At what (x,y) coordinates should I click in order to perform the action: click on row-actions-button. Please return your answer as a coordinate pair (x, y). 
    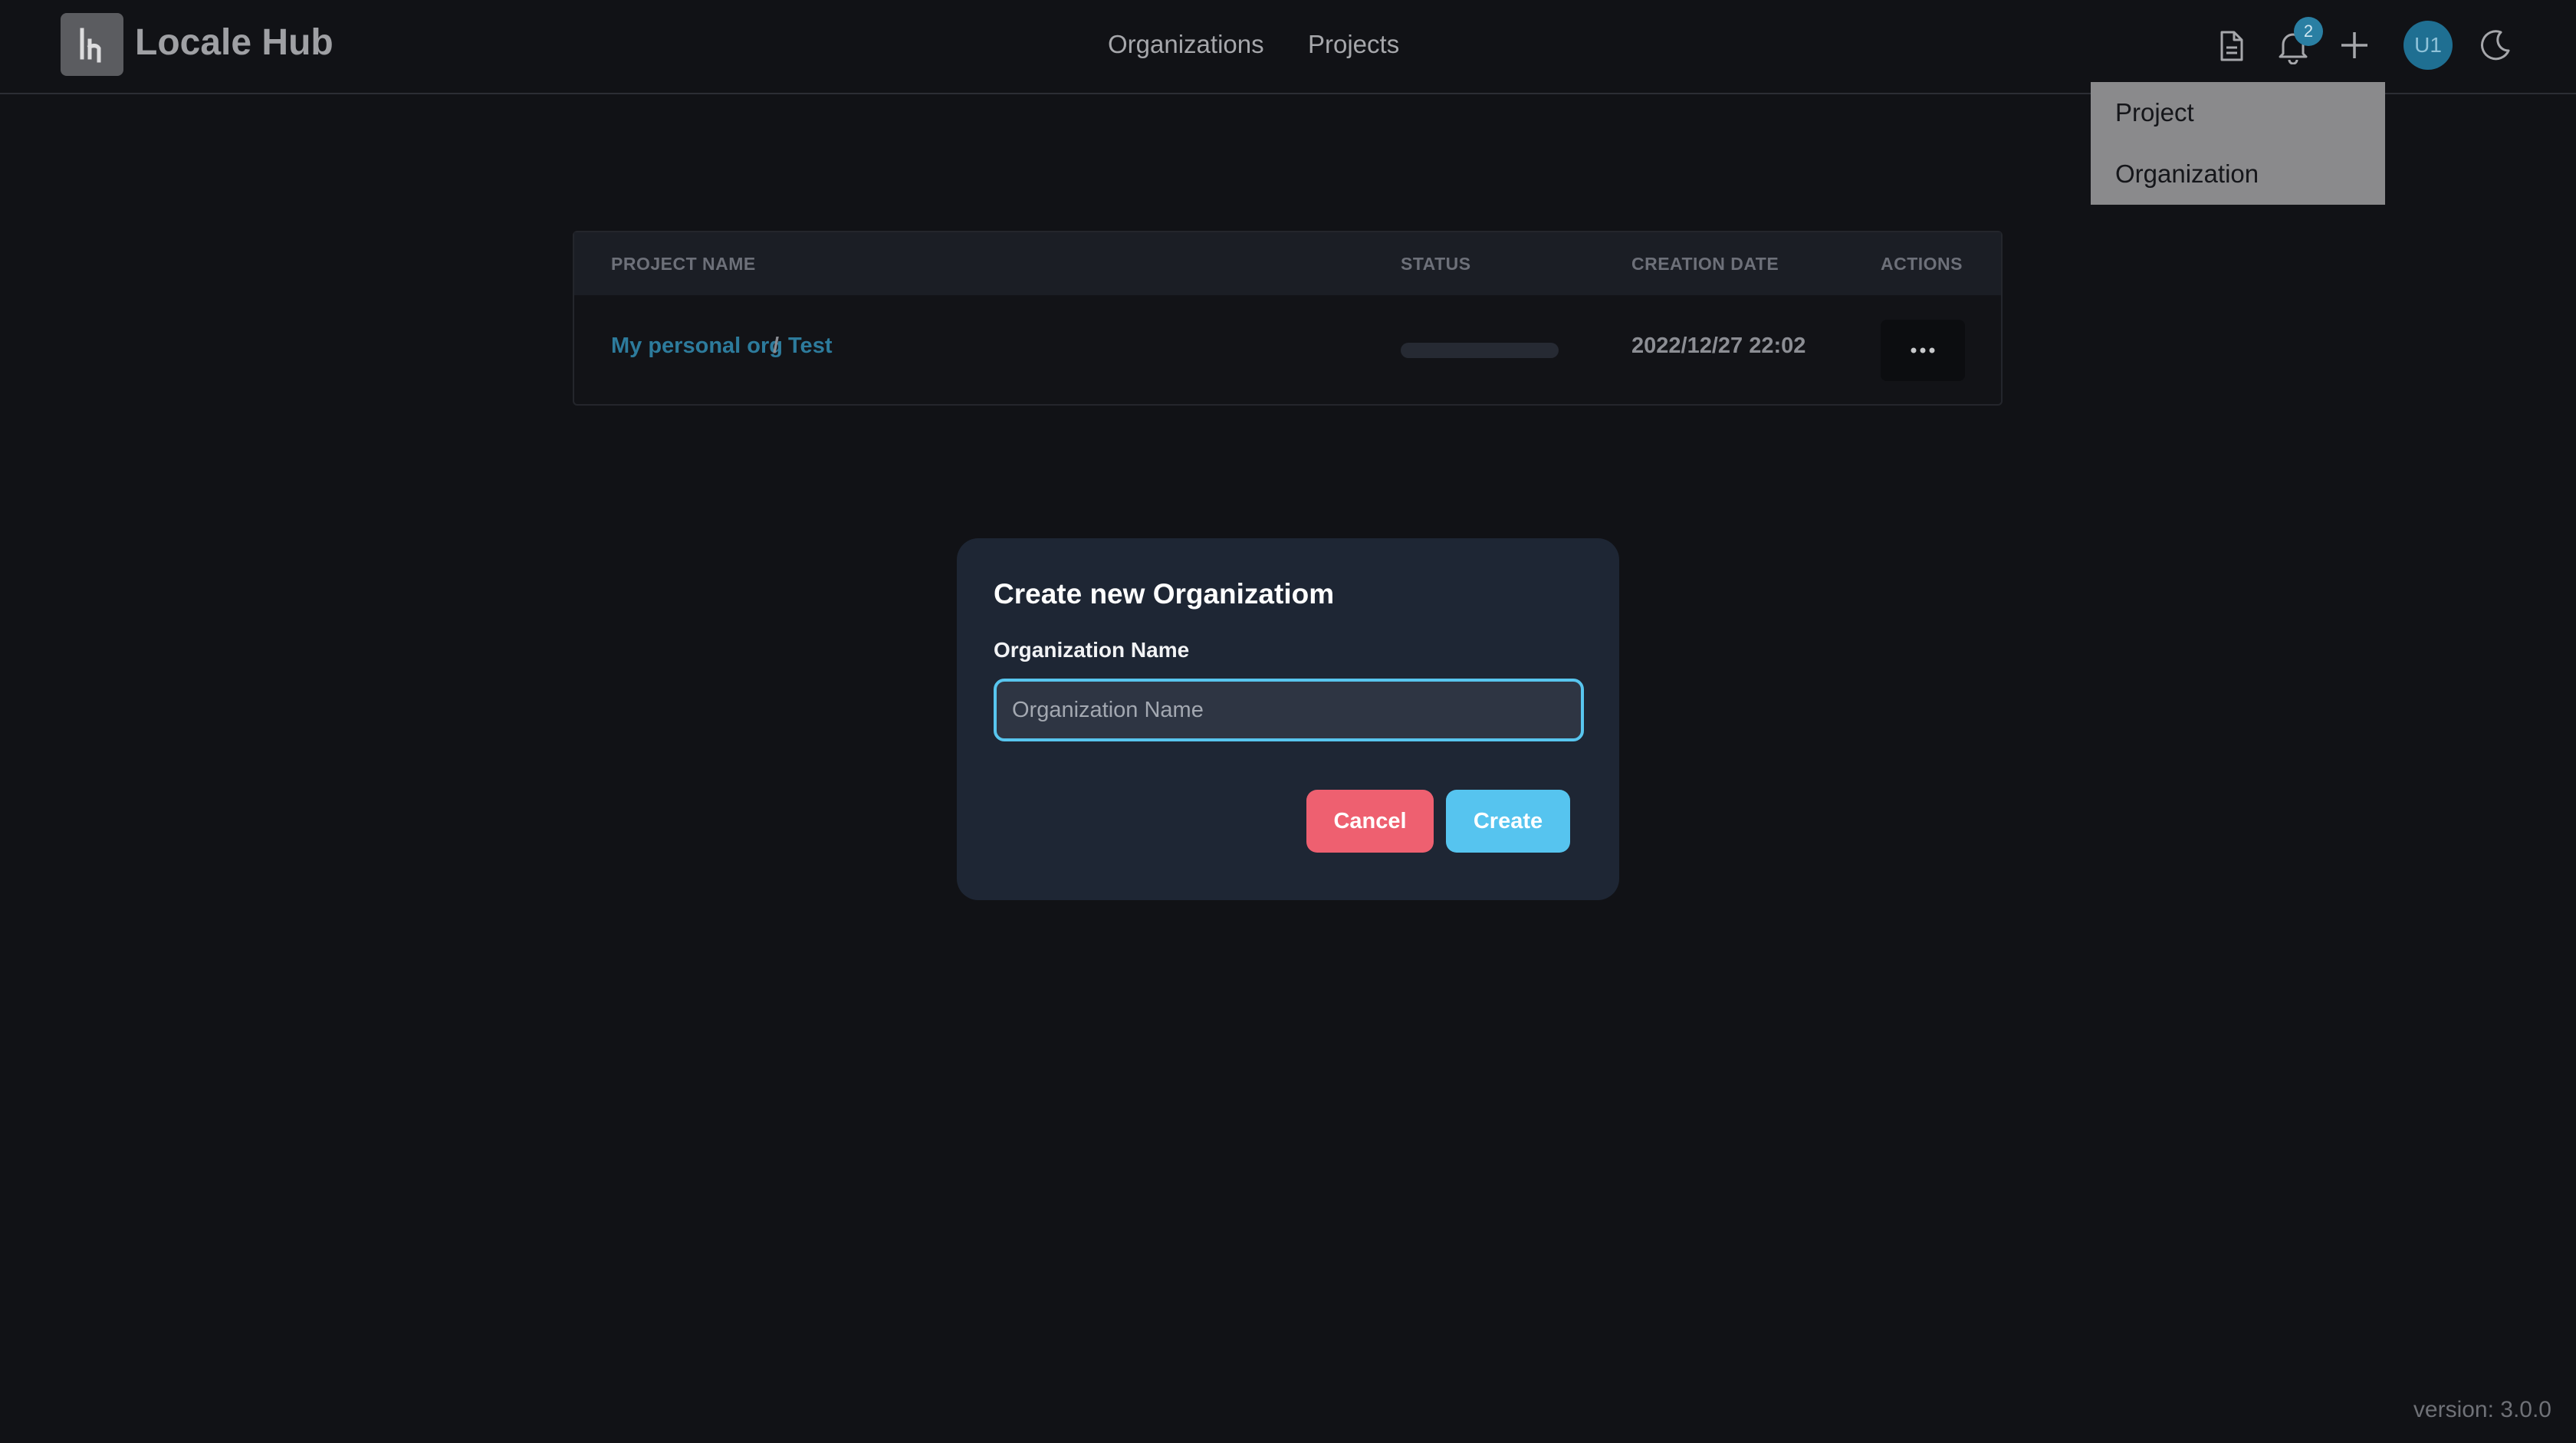
    Looking at the image, I should click on (1923, 350).